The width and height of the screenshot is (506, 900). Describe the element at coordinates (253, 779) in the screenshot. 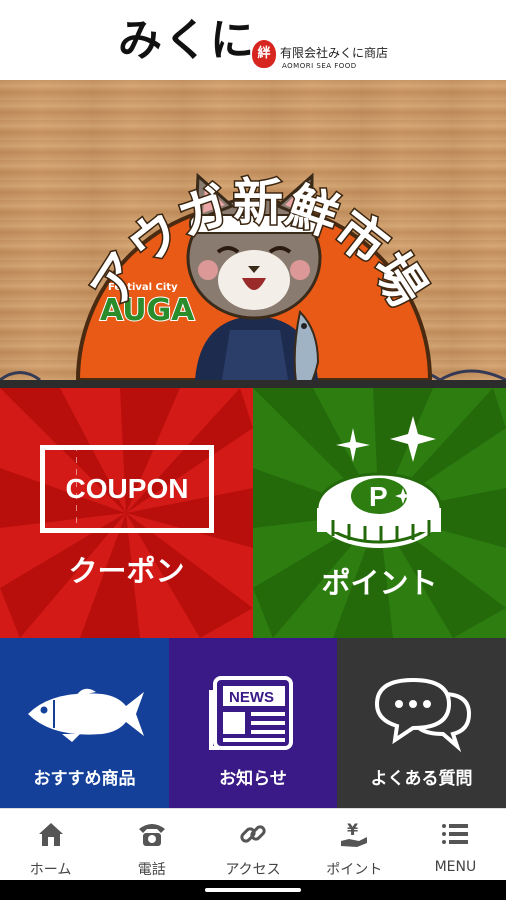

I see `news-label: お知らせ` at that location.